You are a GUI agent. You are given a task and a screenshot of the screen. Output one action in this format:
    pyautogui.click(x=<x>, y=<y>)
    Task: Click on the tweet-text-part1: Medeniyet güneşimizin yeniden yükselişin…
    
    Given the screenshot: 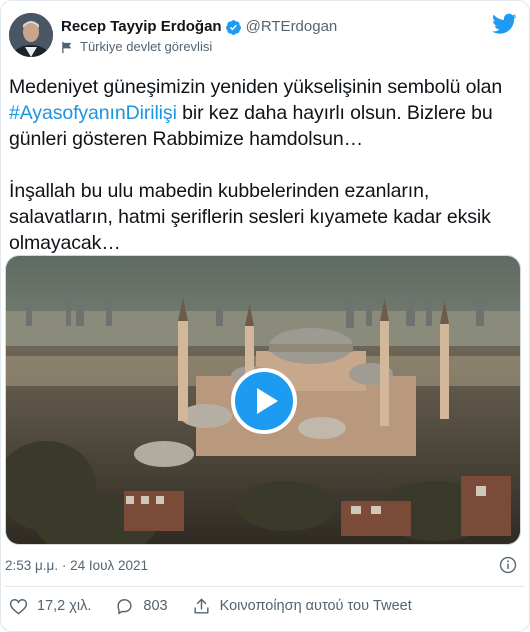 What is the action you would take?
    pyautogui.click(x=256, y=87)
    